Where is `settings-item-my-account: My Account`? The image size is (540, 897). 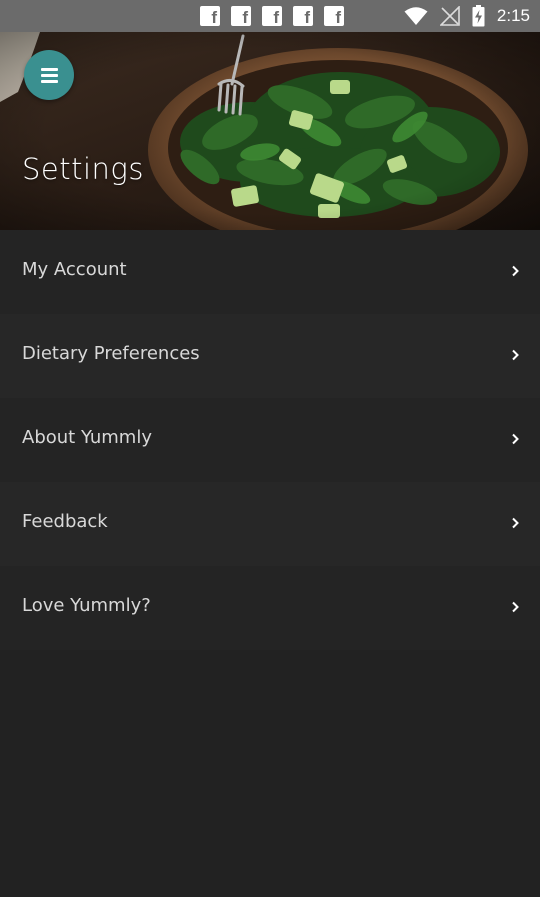
settings-item-my-account: My Account is located at coordinates (270, 272).